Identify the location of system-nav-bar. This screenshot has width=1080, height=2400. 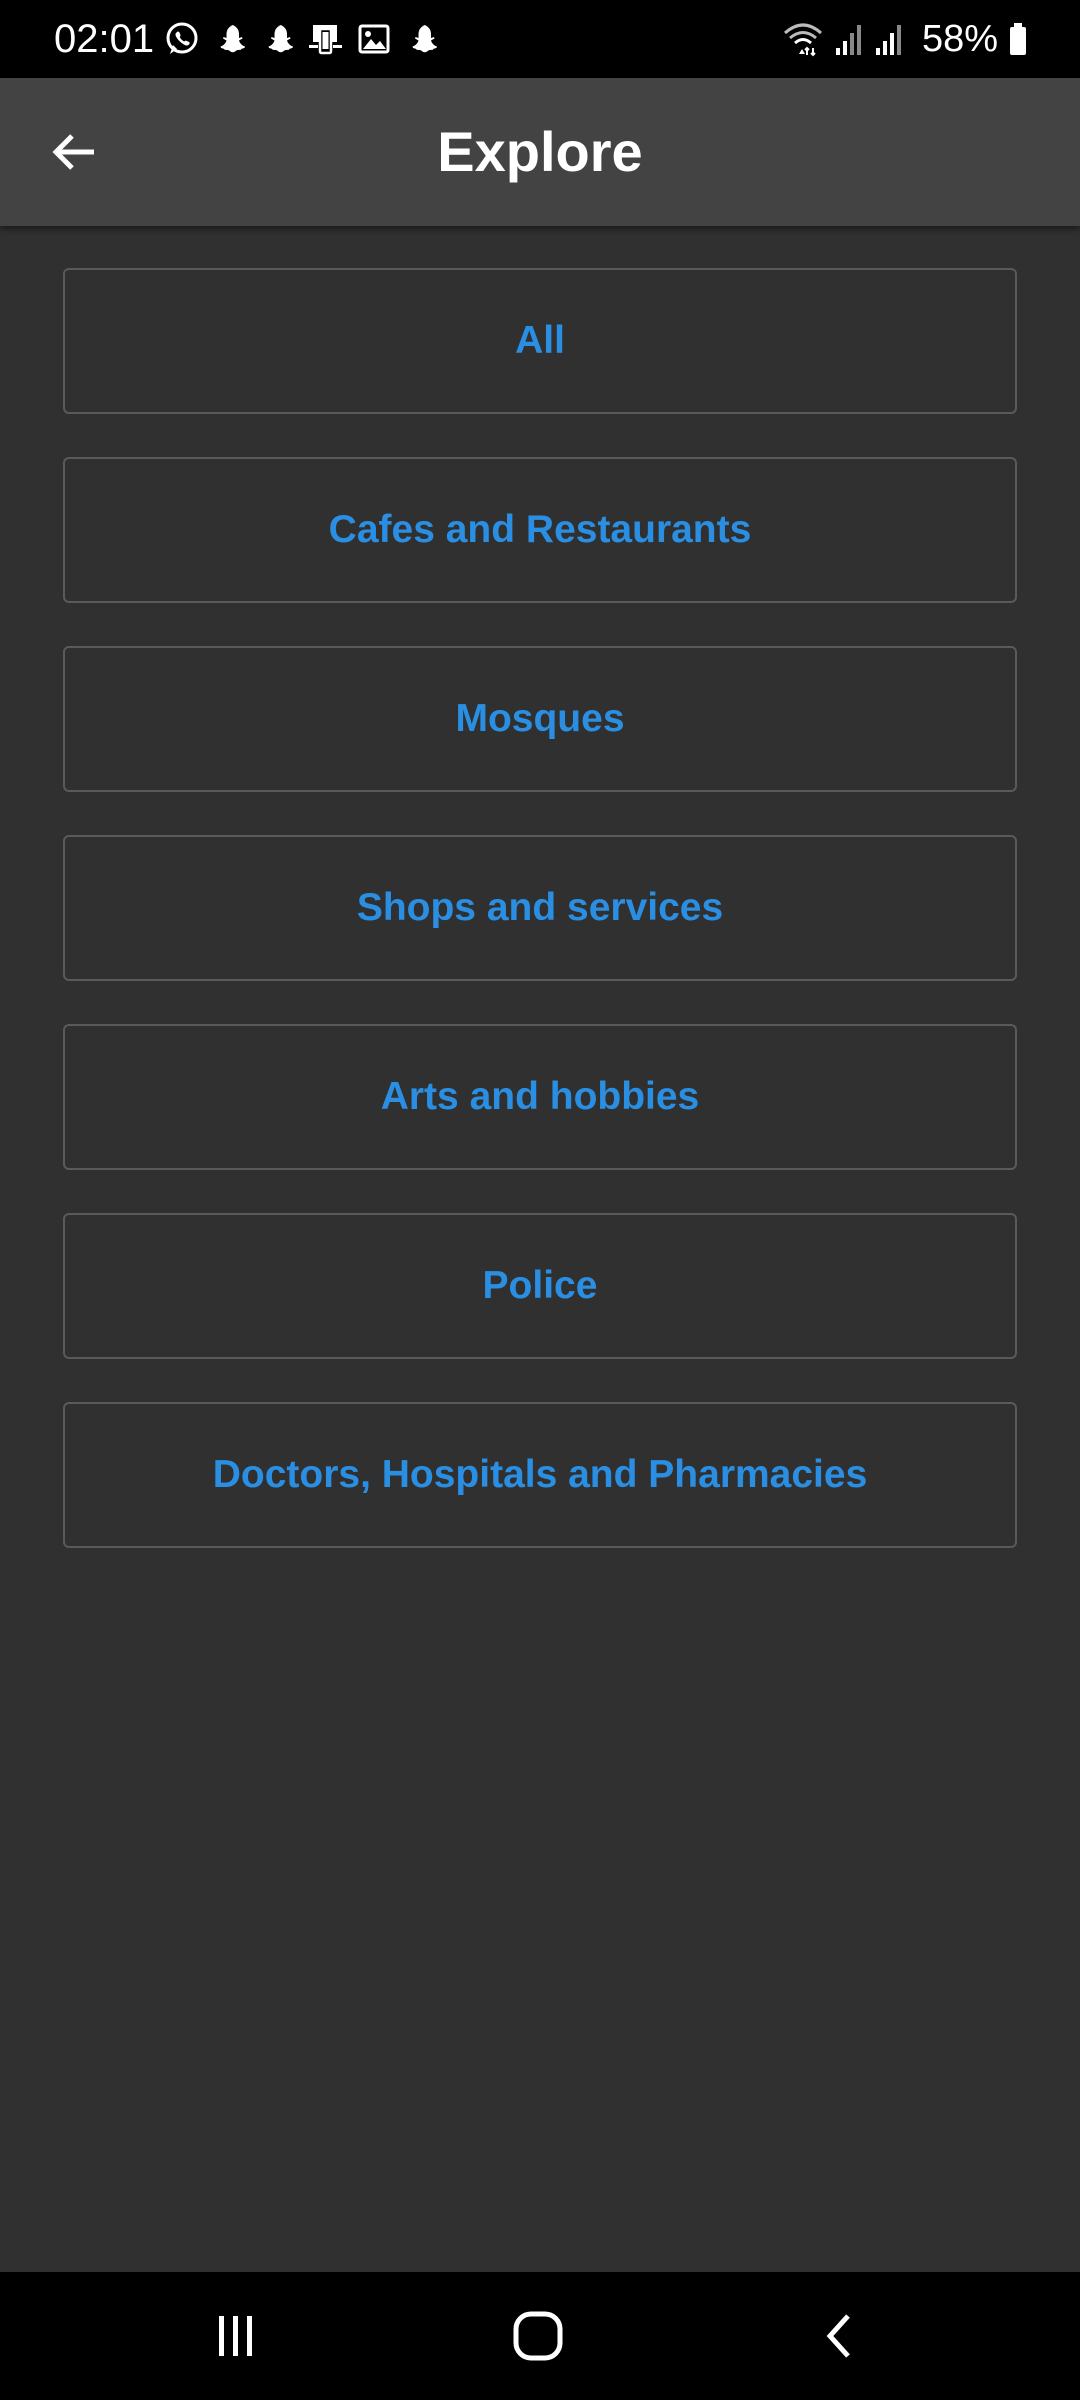
(540, 2336).